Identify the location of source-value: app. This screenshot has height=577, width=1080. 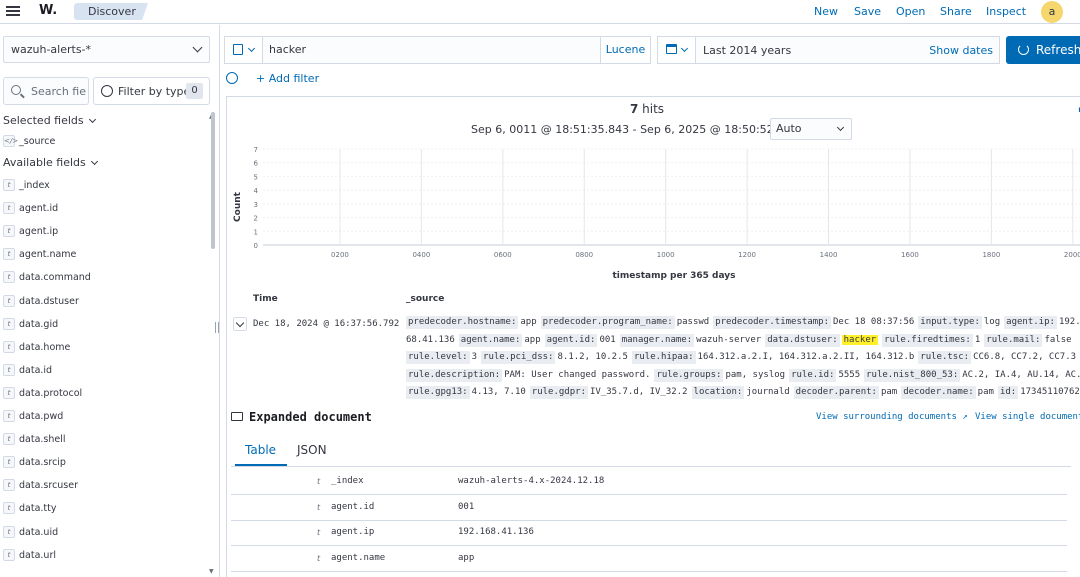
(532, 339).